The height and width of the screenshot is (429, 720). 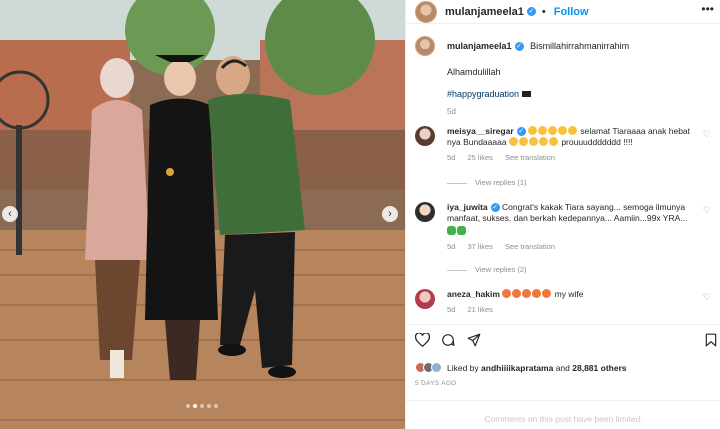 I want to click on heart-icon, so click(x=422, y=340).